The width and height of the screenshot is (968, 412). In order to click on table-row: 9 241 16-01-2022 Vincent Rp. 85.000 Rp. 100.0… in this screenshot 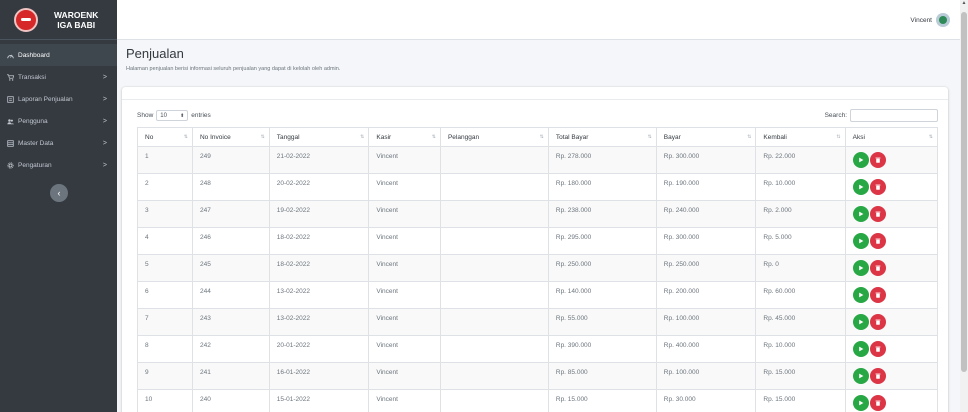, I will do `click(538, 376)`.